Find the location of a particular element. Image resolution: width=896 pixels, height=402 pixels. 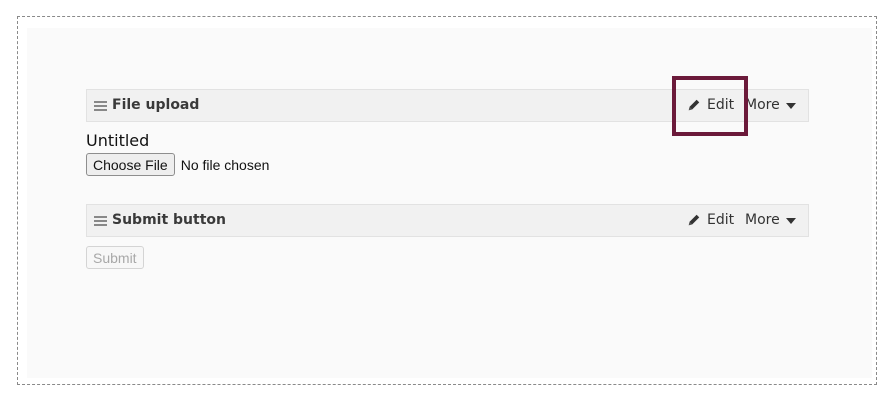

component-header-file-upload: File upload Edit More is located at coordinates (447, 105).